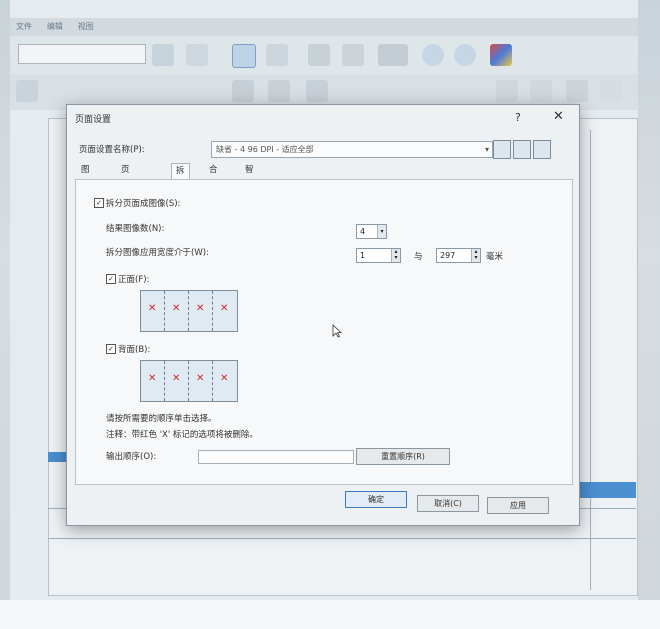  I want to click on brush-icon, so click(577, 91).